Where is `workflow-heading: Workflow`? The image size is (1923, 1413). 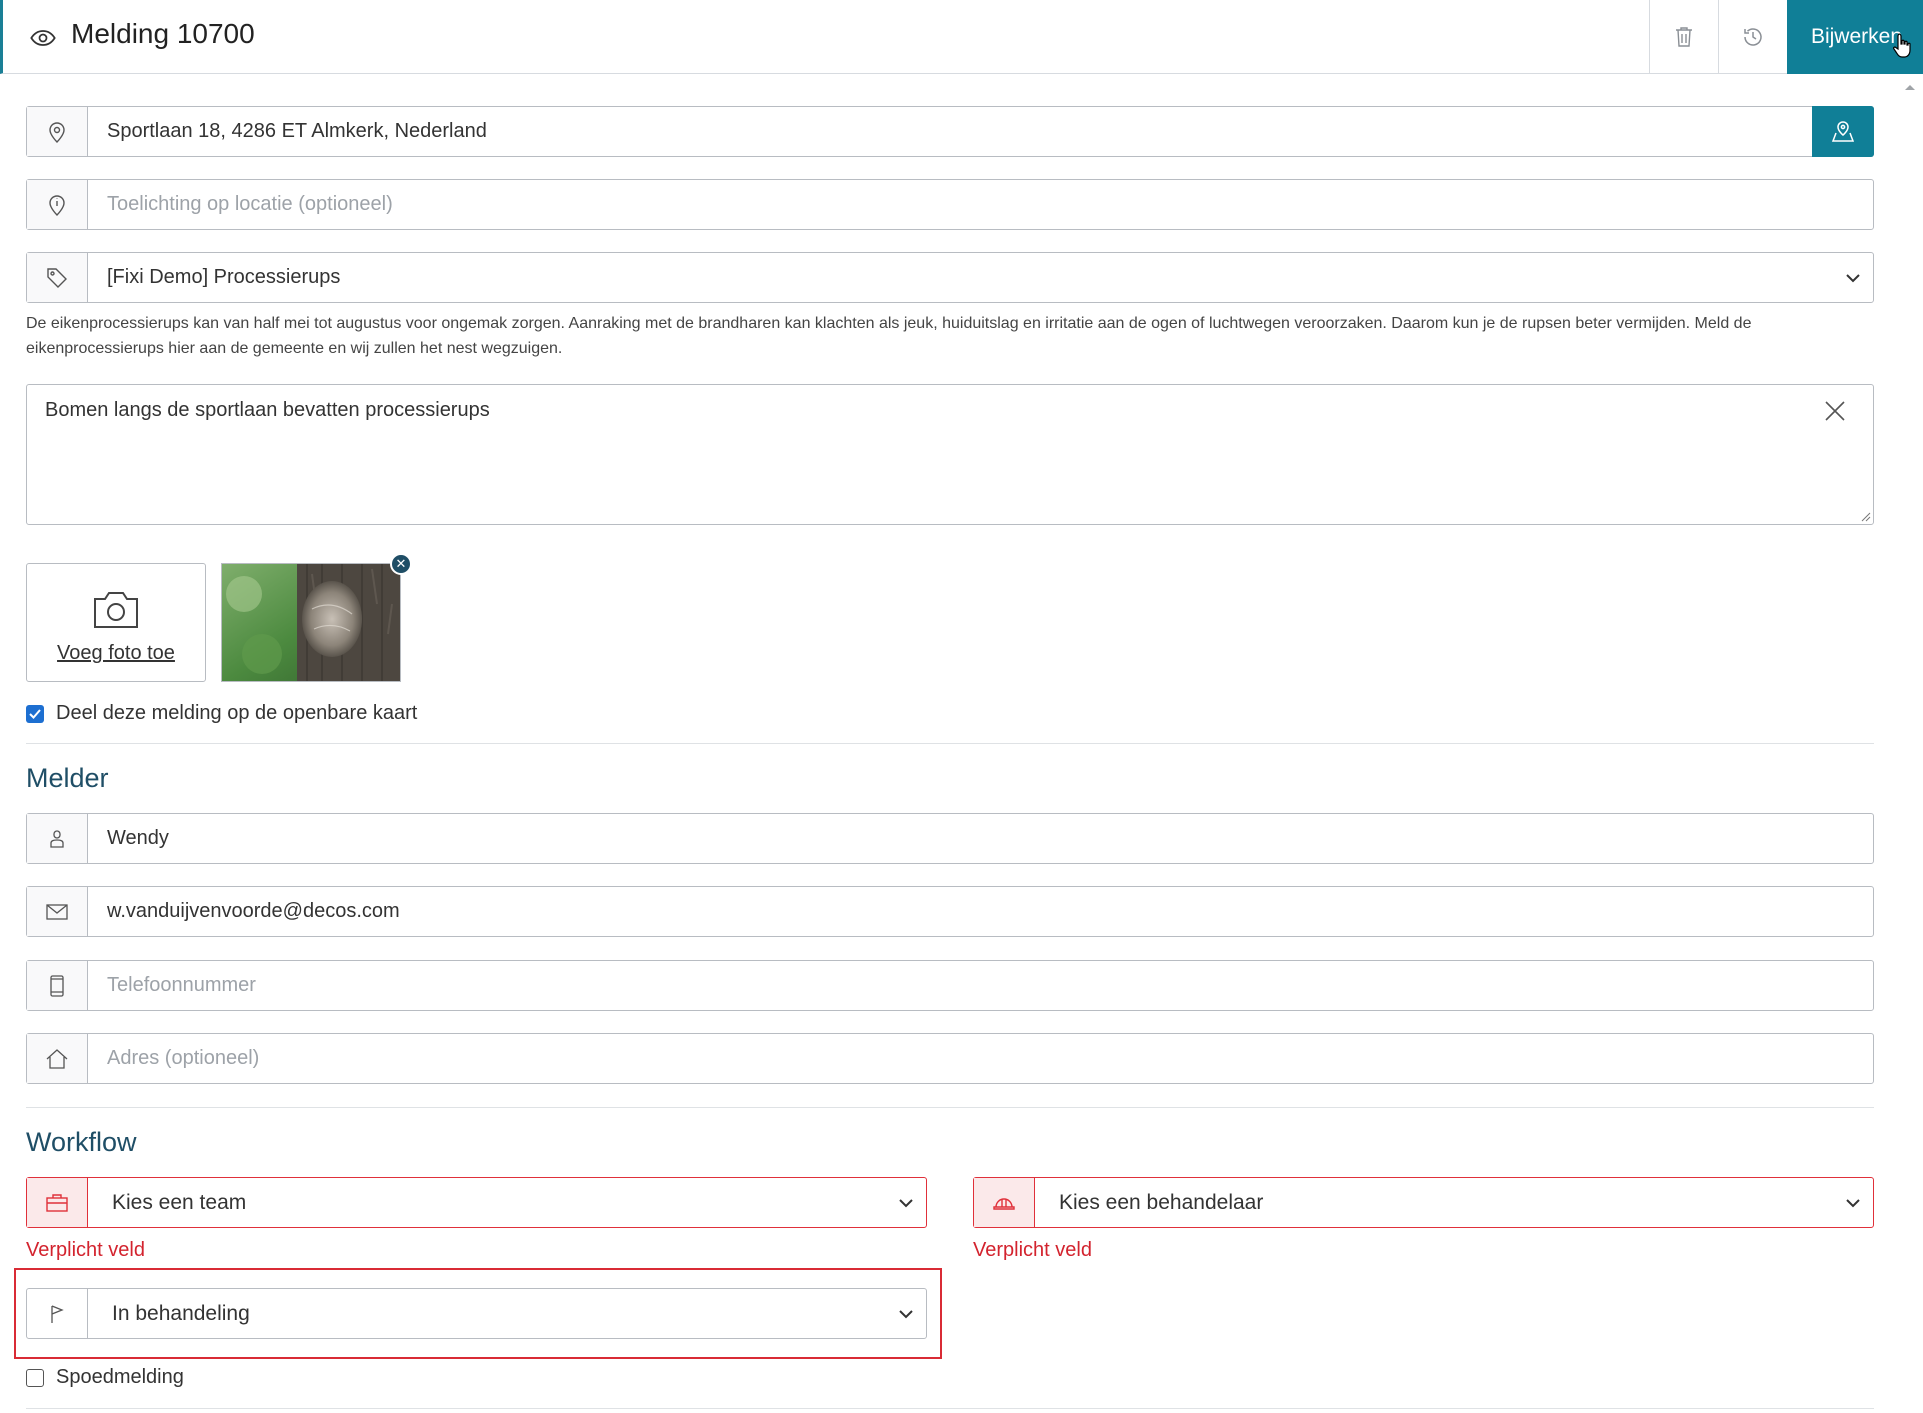 workflow-heading: Workflow is located at coordinates (81, 1142).